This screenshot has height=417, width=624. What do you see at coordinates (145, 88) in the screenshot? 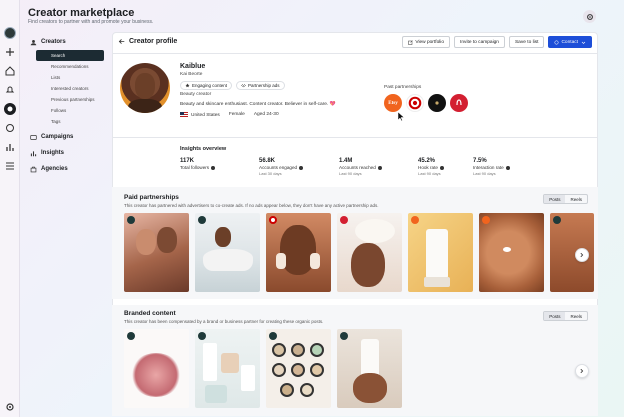
I see `creator-avatar` at bounding box center [145, 88].